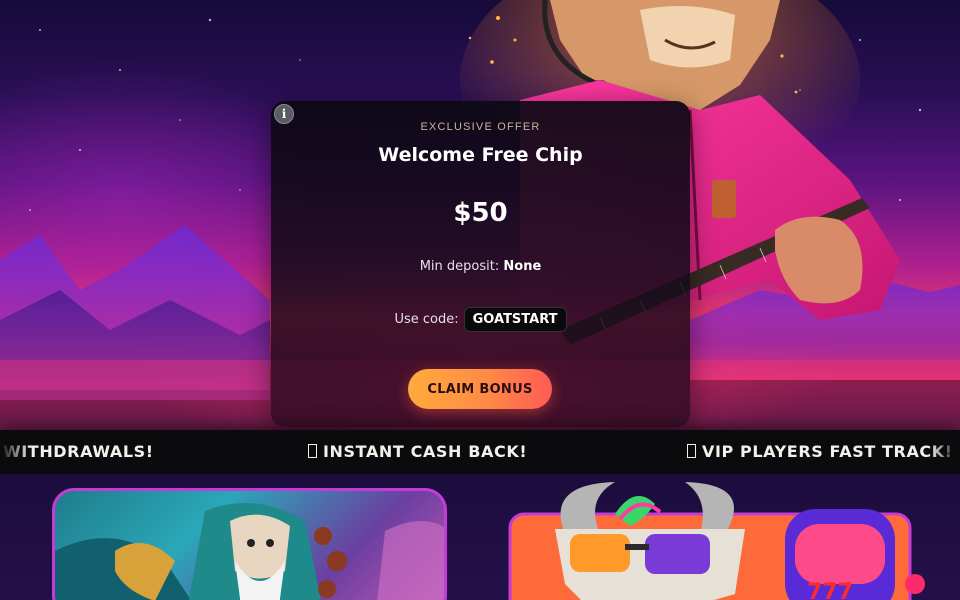 The image size is (960, 600). I want to click on marquee-fade-left, so click(15, 452).